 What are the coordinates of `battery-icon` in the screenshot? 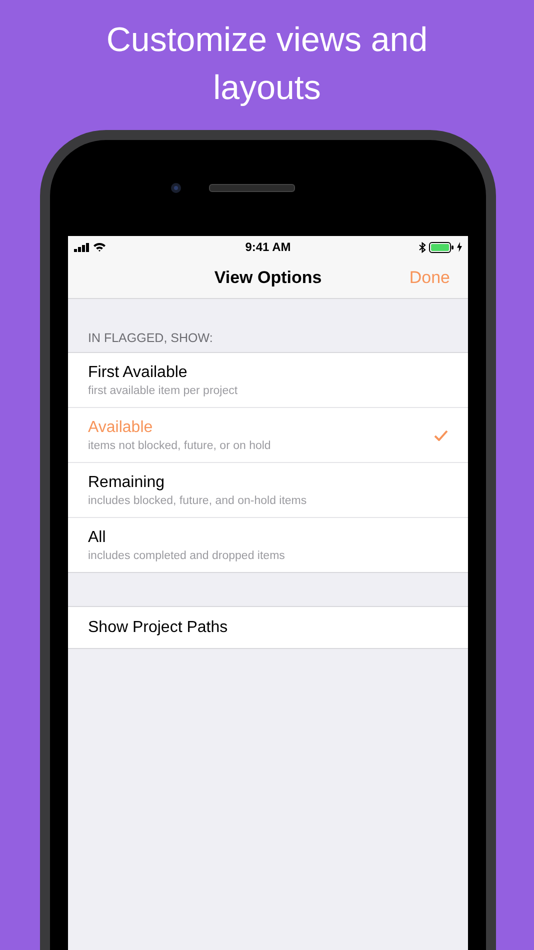 It's located at (441, 247).